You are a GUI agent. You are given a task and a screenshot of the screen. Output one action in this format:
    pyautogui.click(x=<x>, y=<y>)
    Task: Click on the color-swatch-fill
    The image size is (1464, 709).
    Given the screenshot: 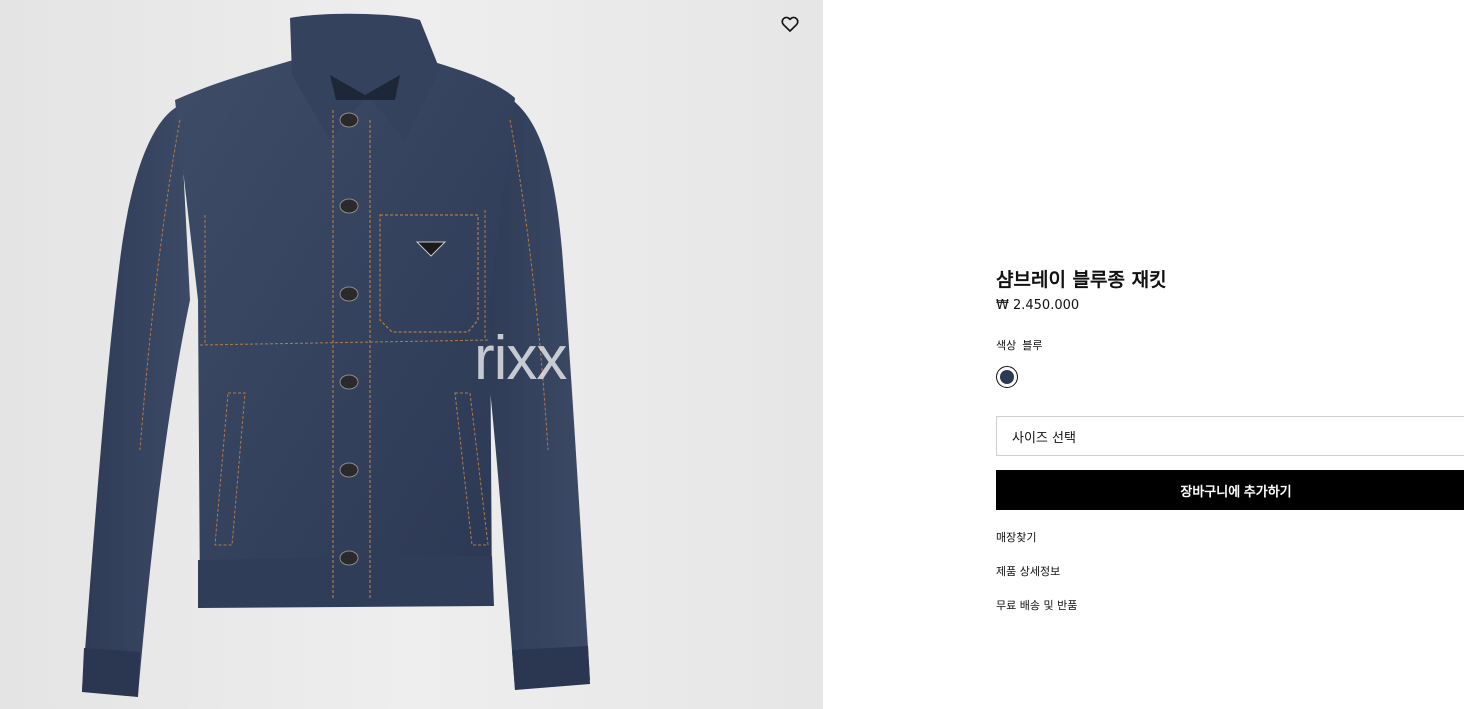 What is the action you would take?
    pyautogui.click(x=1007, y=377)
    